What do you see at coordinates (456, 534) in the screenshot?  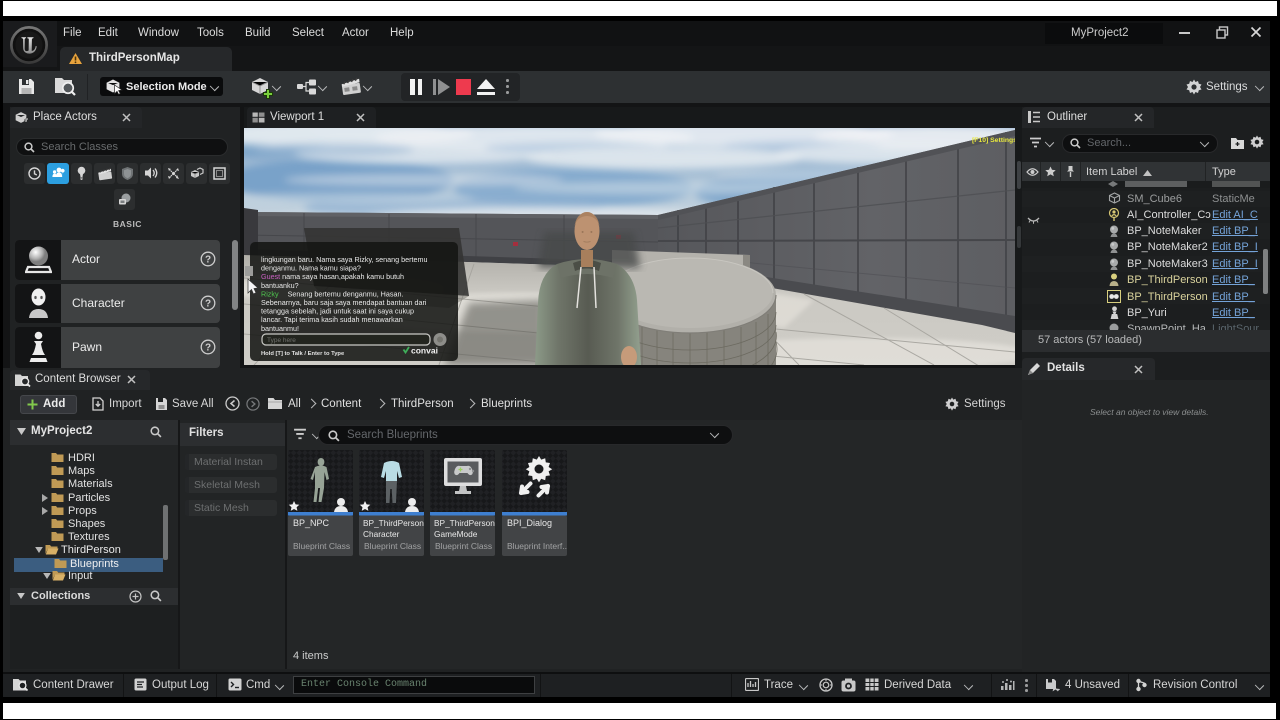 I see `svg-text: GameMode` at bounding box center [456, 534].